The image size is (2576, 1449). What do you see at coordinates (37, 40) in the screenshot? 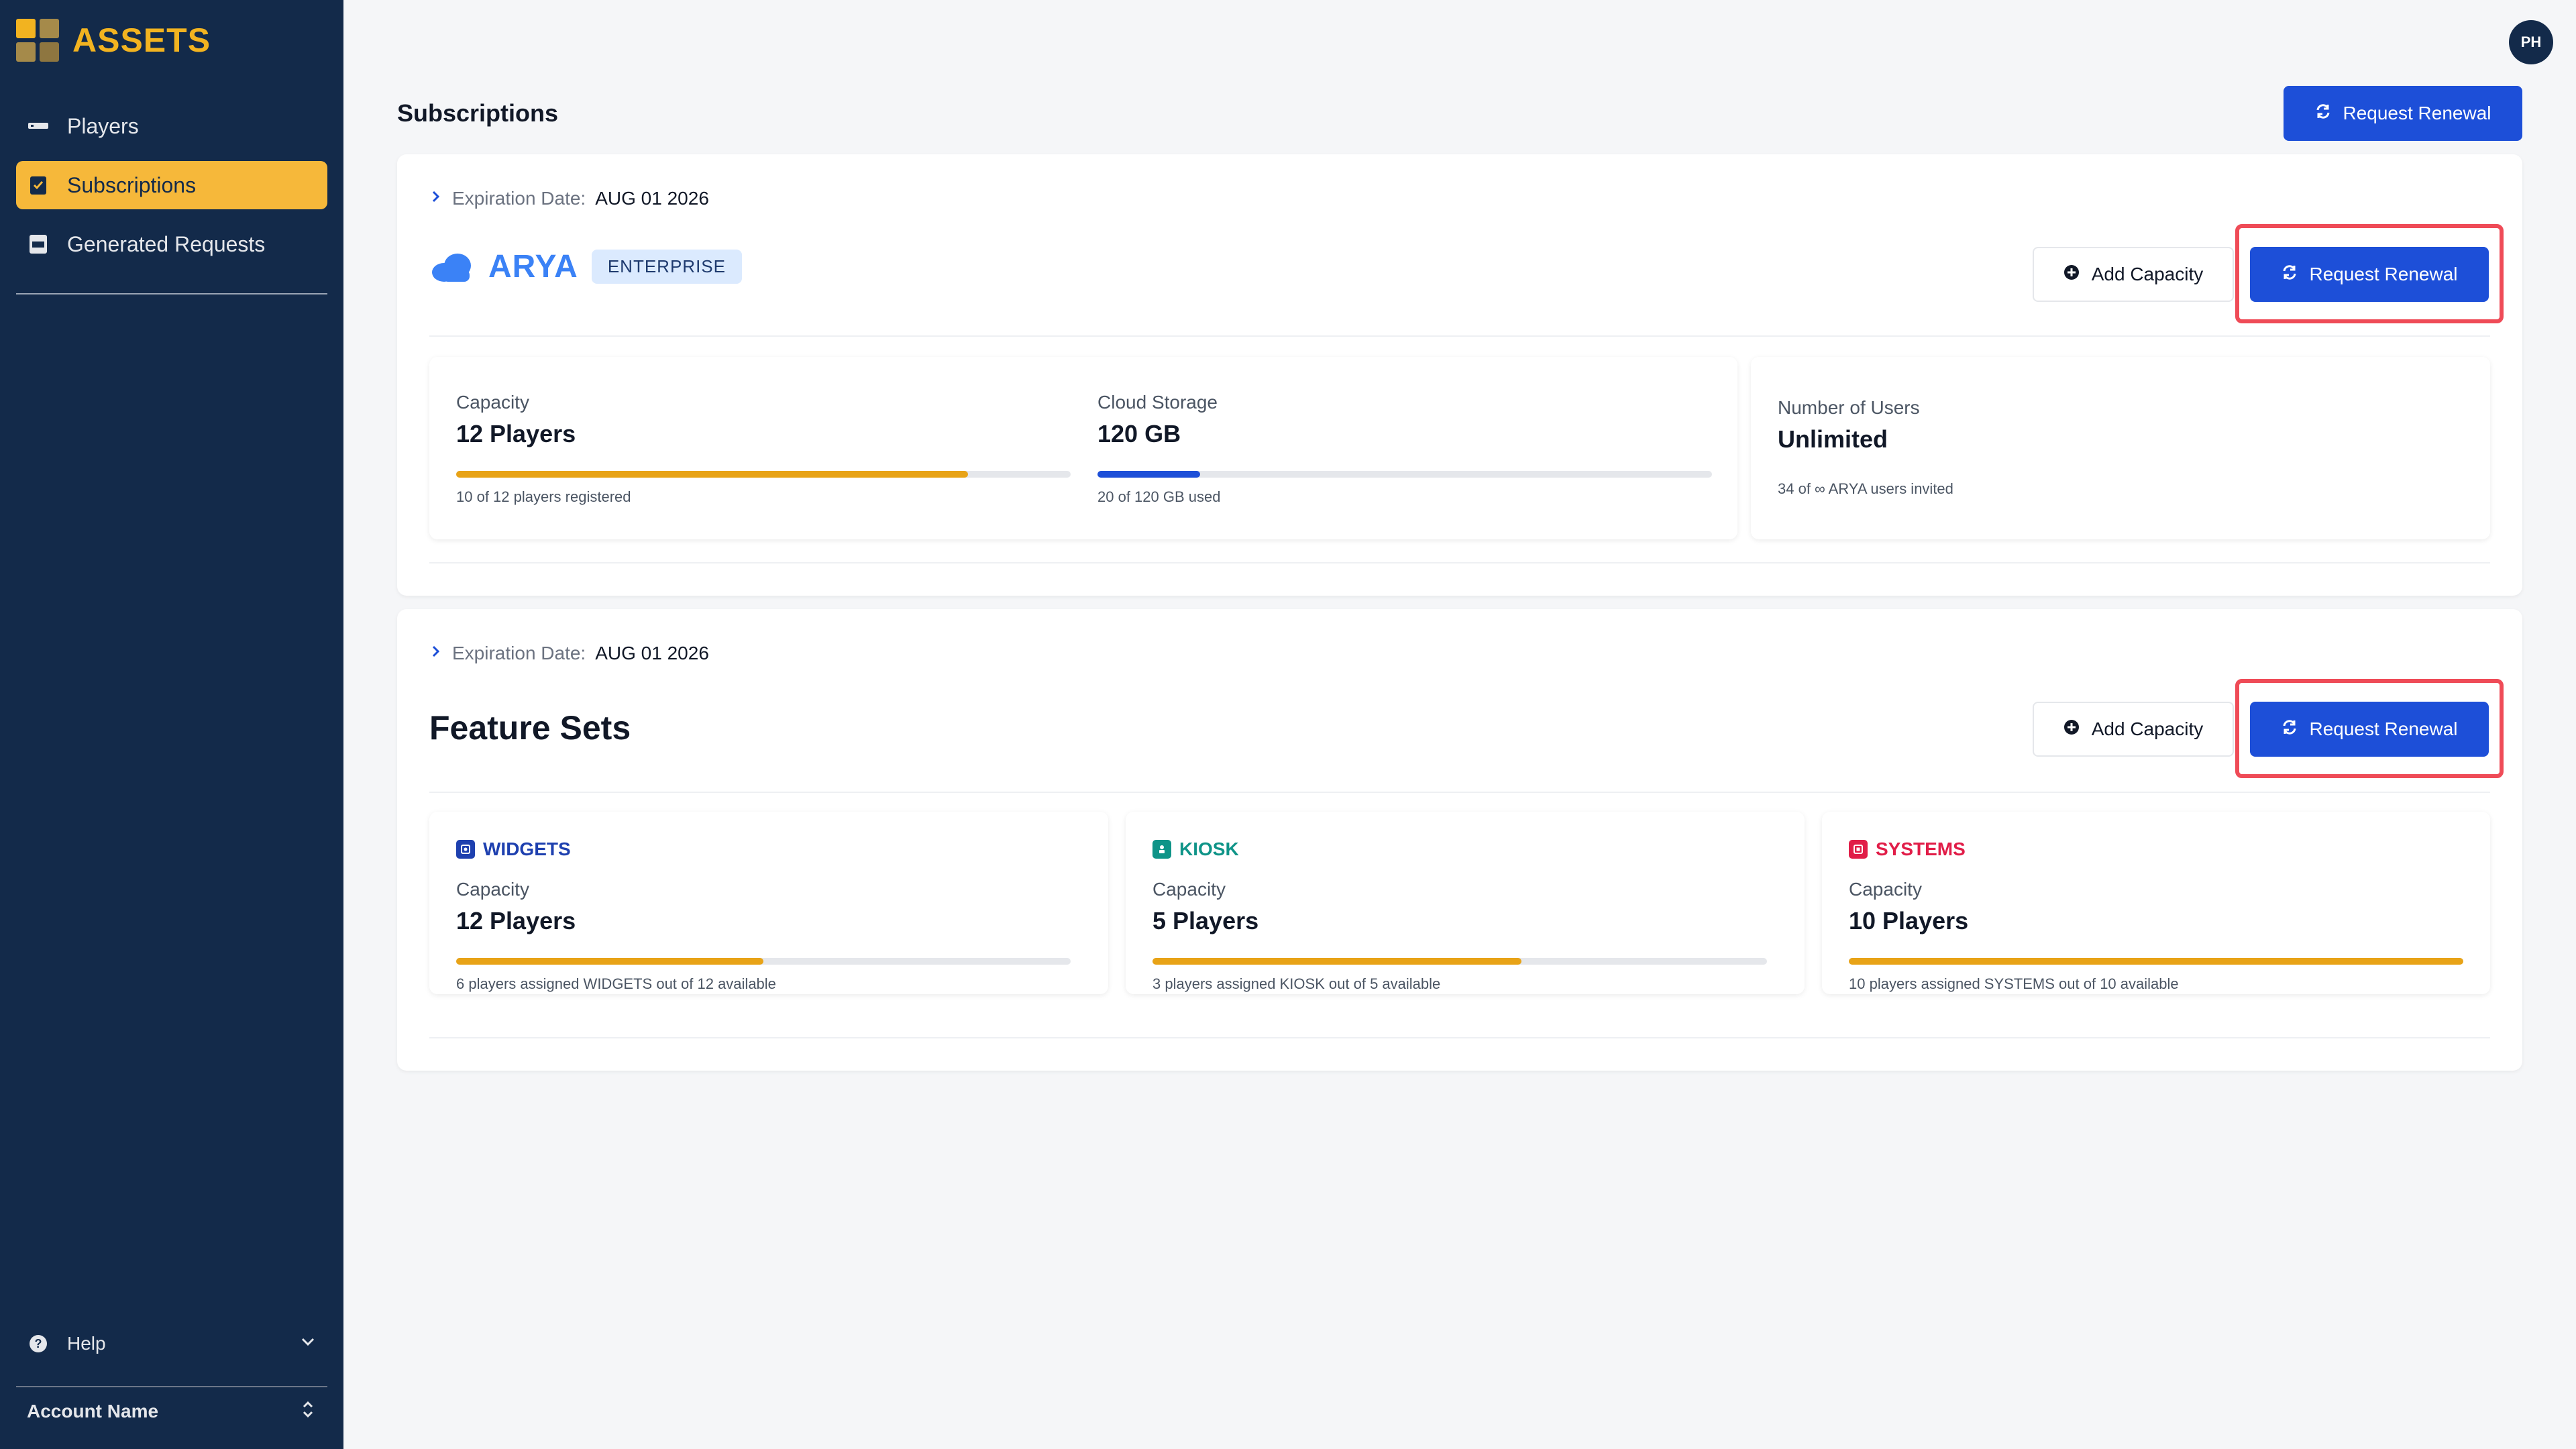
I see `assets-logo-icon` at bounding box center [37, 40].